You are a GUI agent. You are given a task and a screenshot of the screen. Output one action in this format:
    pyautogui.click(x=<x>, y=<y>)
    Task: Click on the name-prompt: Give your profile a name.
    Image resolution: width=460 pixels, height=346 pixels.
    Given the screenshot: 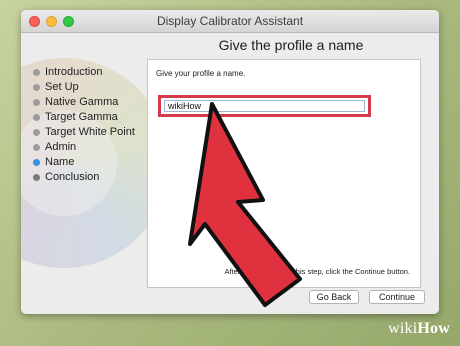 What is the action you would take?
    pyautogui.click(x=201, y=73)
    